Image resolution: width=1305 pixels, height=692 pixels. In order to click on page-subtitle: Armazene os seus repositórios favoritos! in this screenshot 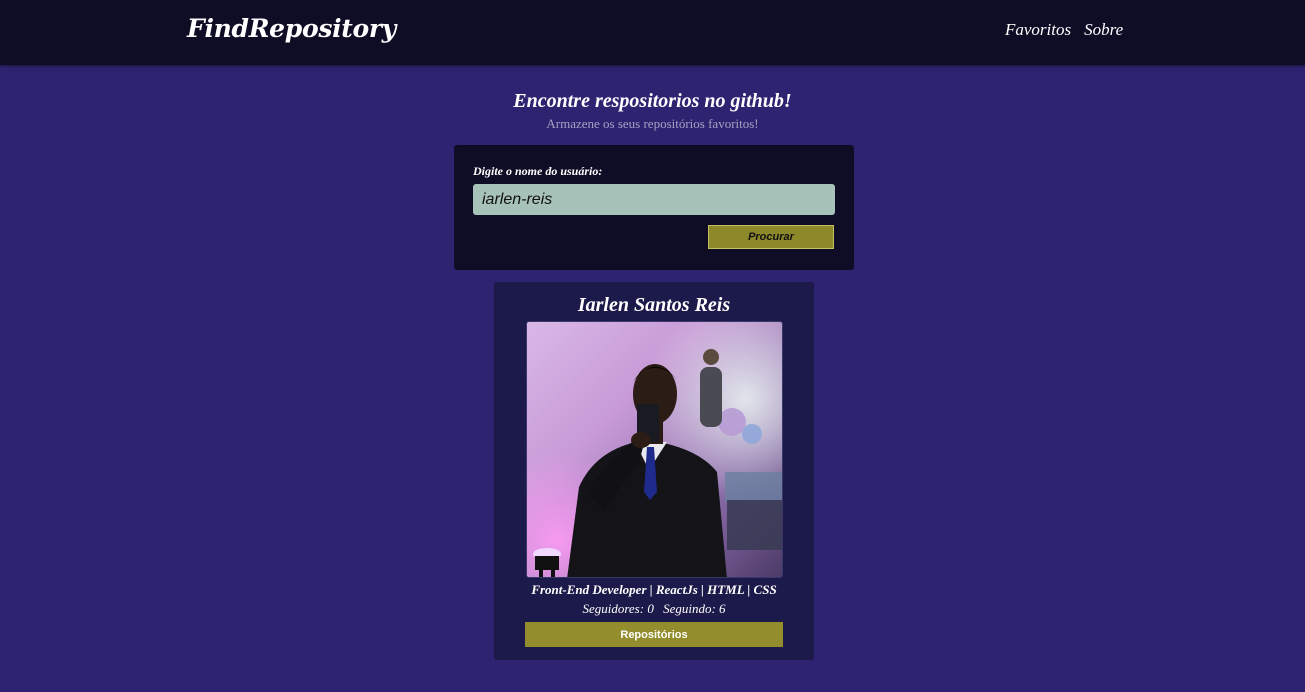, I will do `click(652, 123)`.